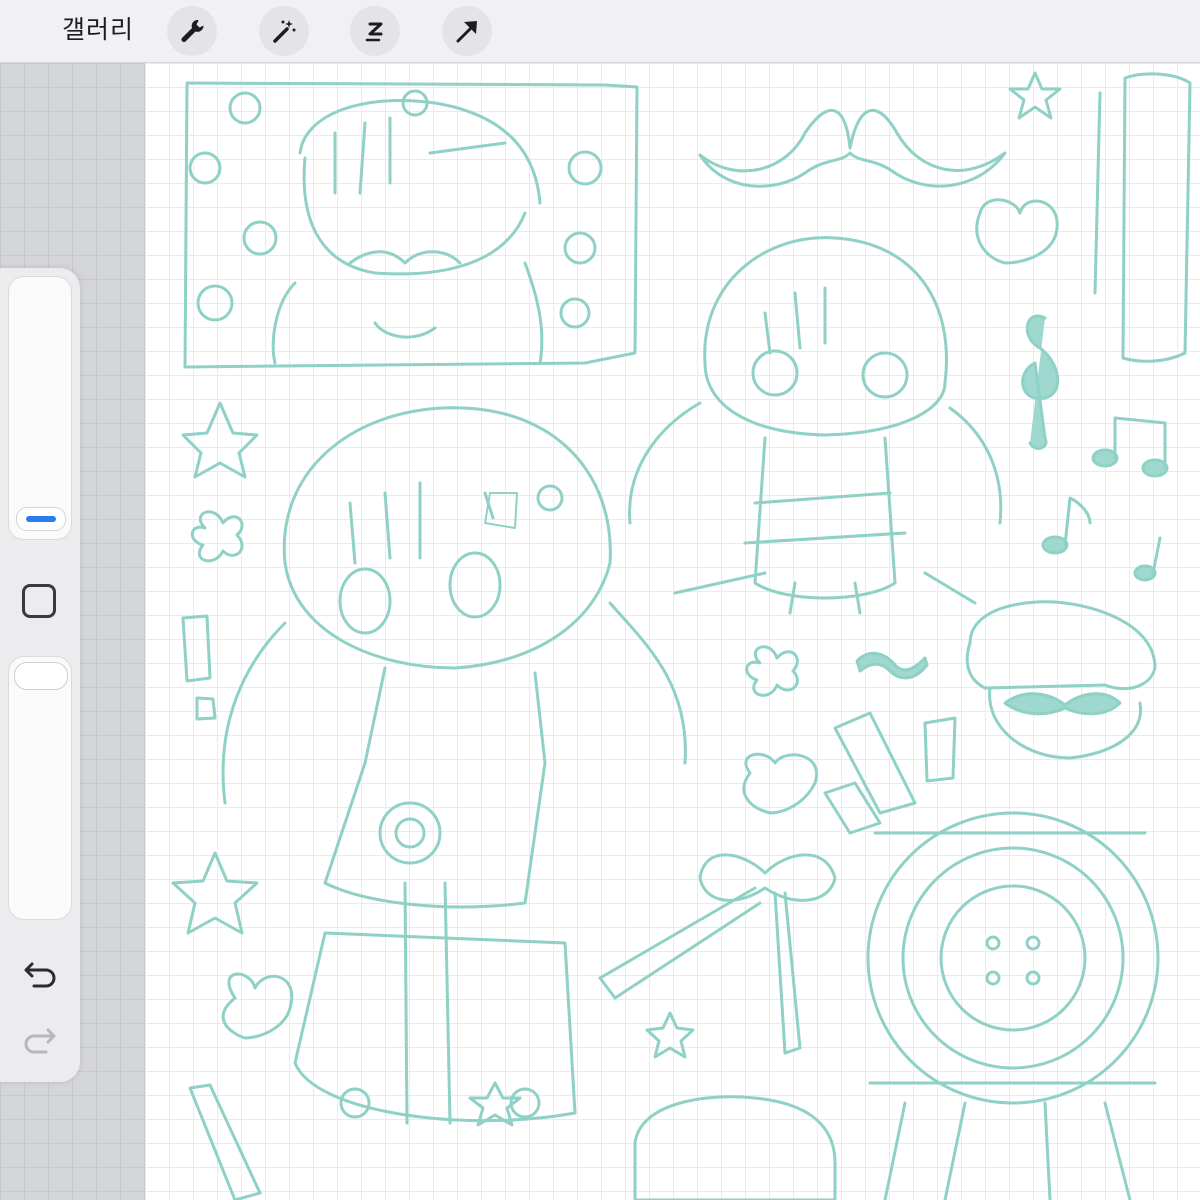 The image size is (1200, 1200). Describe the element at coordinates (772, 671) in the screenshot. I see `flower-button-sketch` at that location.